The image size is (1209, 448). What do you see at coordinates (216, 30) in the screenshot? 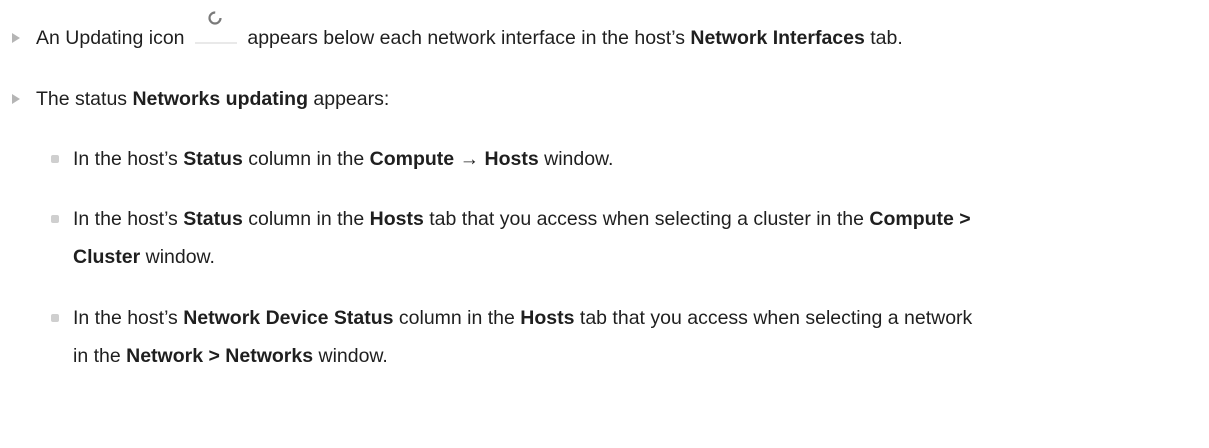
I see `updating-icon` at bounding box center [216, 30].